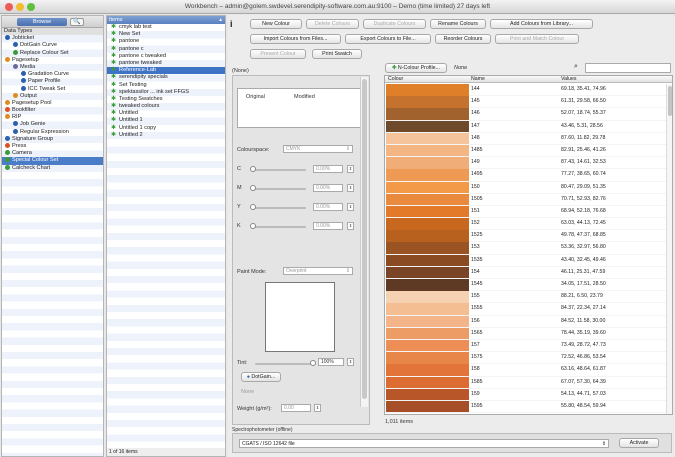 Image resolution: width=675 pixels, height=457 pixels. I want to click on nav-item: Regular Expression, so click(52, 132).